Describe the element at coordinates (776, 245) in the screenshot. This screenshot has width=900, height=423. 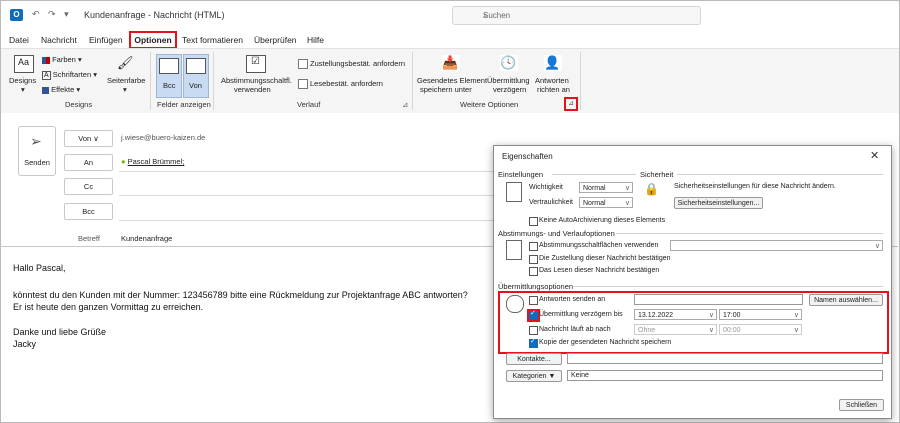
I see `abstimmung-dropdown: ∨` at that location.